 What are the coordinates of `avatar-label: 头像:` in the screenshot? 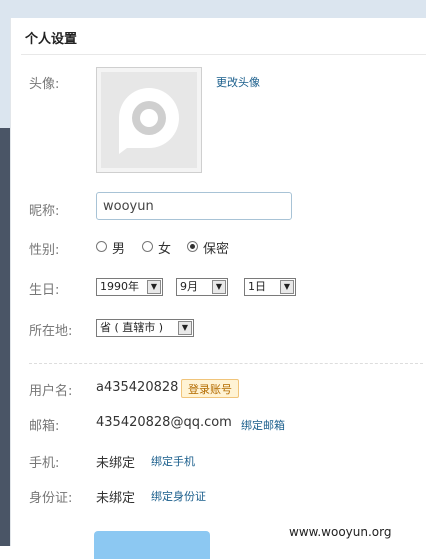 It's located at (44, 84).